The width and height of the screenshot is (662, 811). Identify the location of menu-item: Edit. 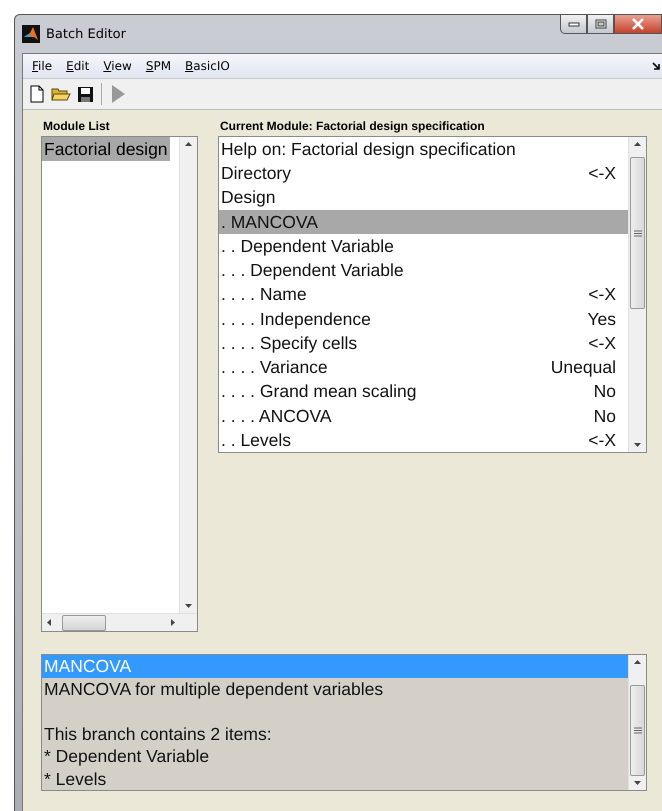
(77, 66).